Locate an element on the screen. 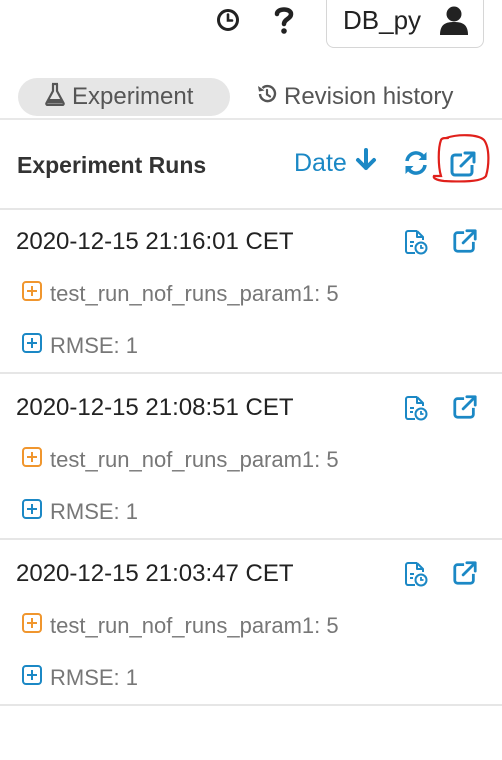 The height and width of the screenshot is (760, 502). question-icon is located at coordinates (284, 20).